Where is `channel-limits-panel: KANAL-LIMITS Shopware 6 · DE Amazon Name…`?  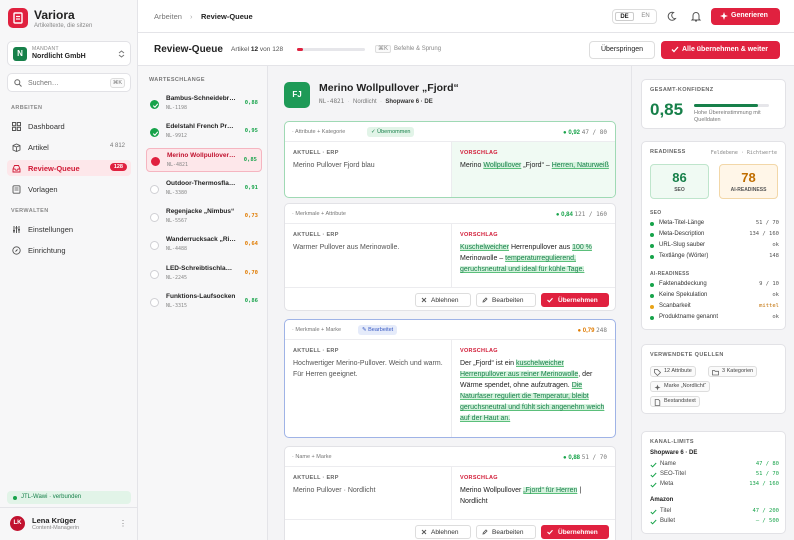 channel-limits-panel: KANAL-LIMITS Shopware 6 · DE Amazon Name… is located at coordinates (713, 482).